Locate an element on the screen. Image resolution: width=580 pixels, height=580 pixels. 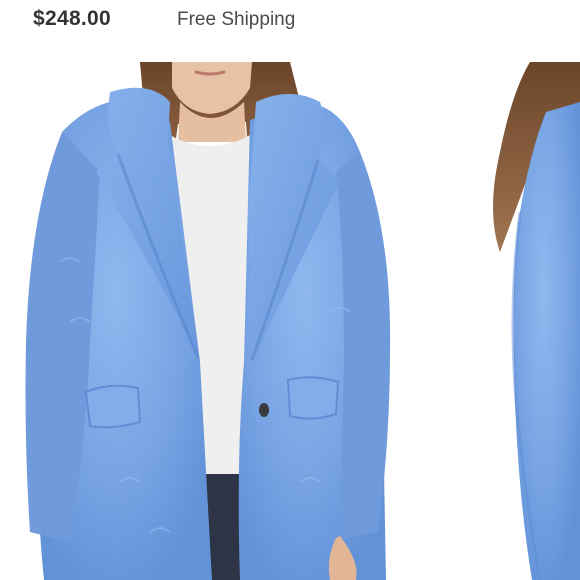
coat-right-pocket-flap is located at coordinates (313, 398).